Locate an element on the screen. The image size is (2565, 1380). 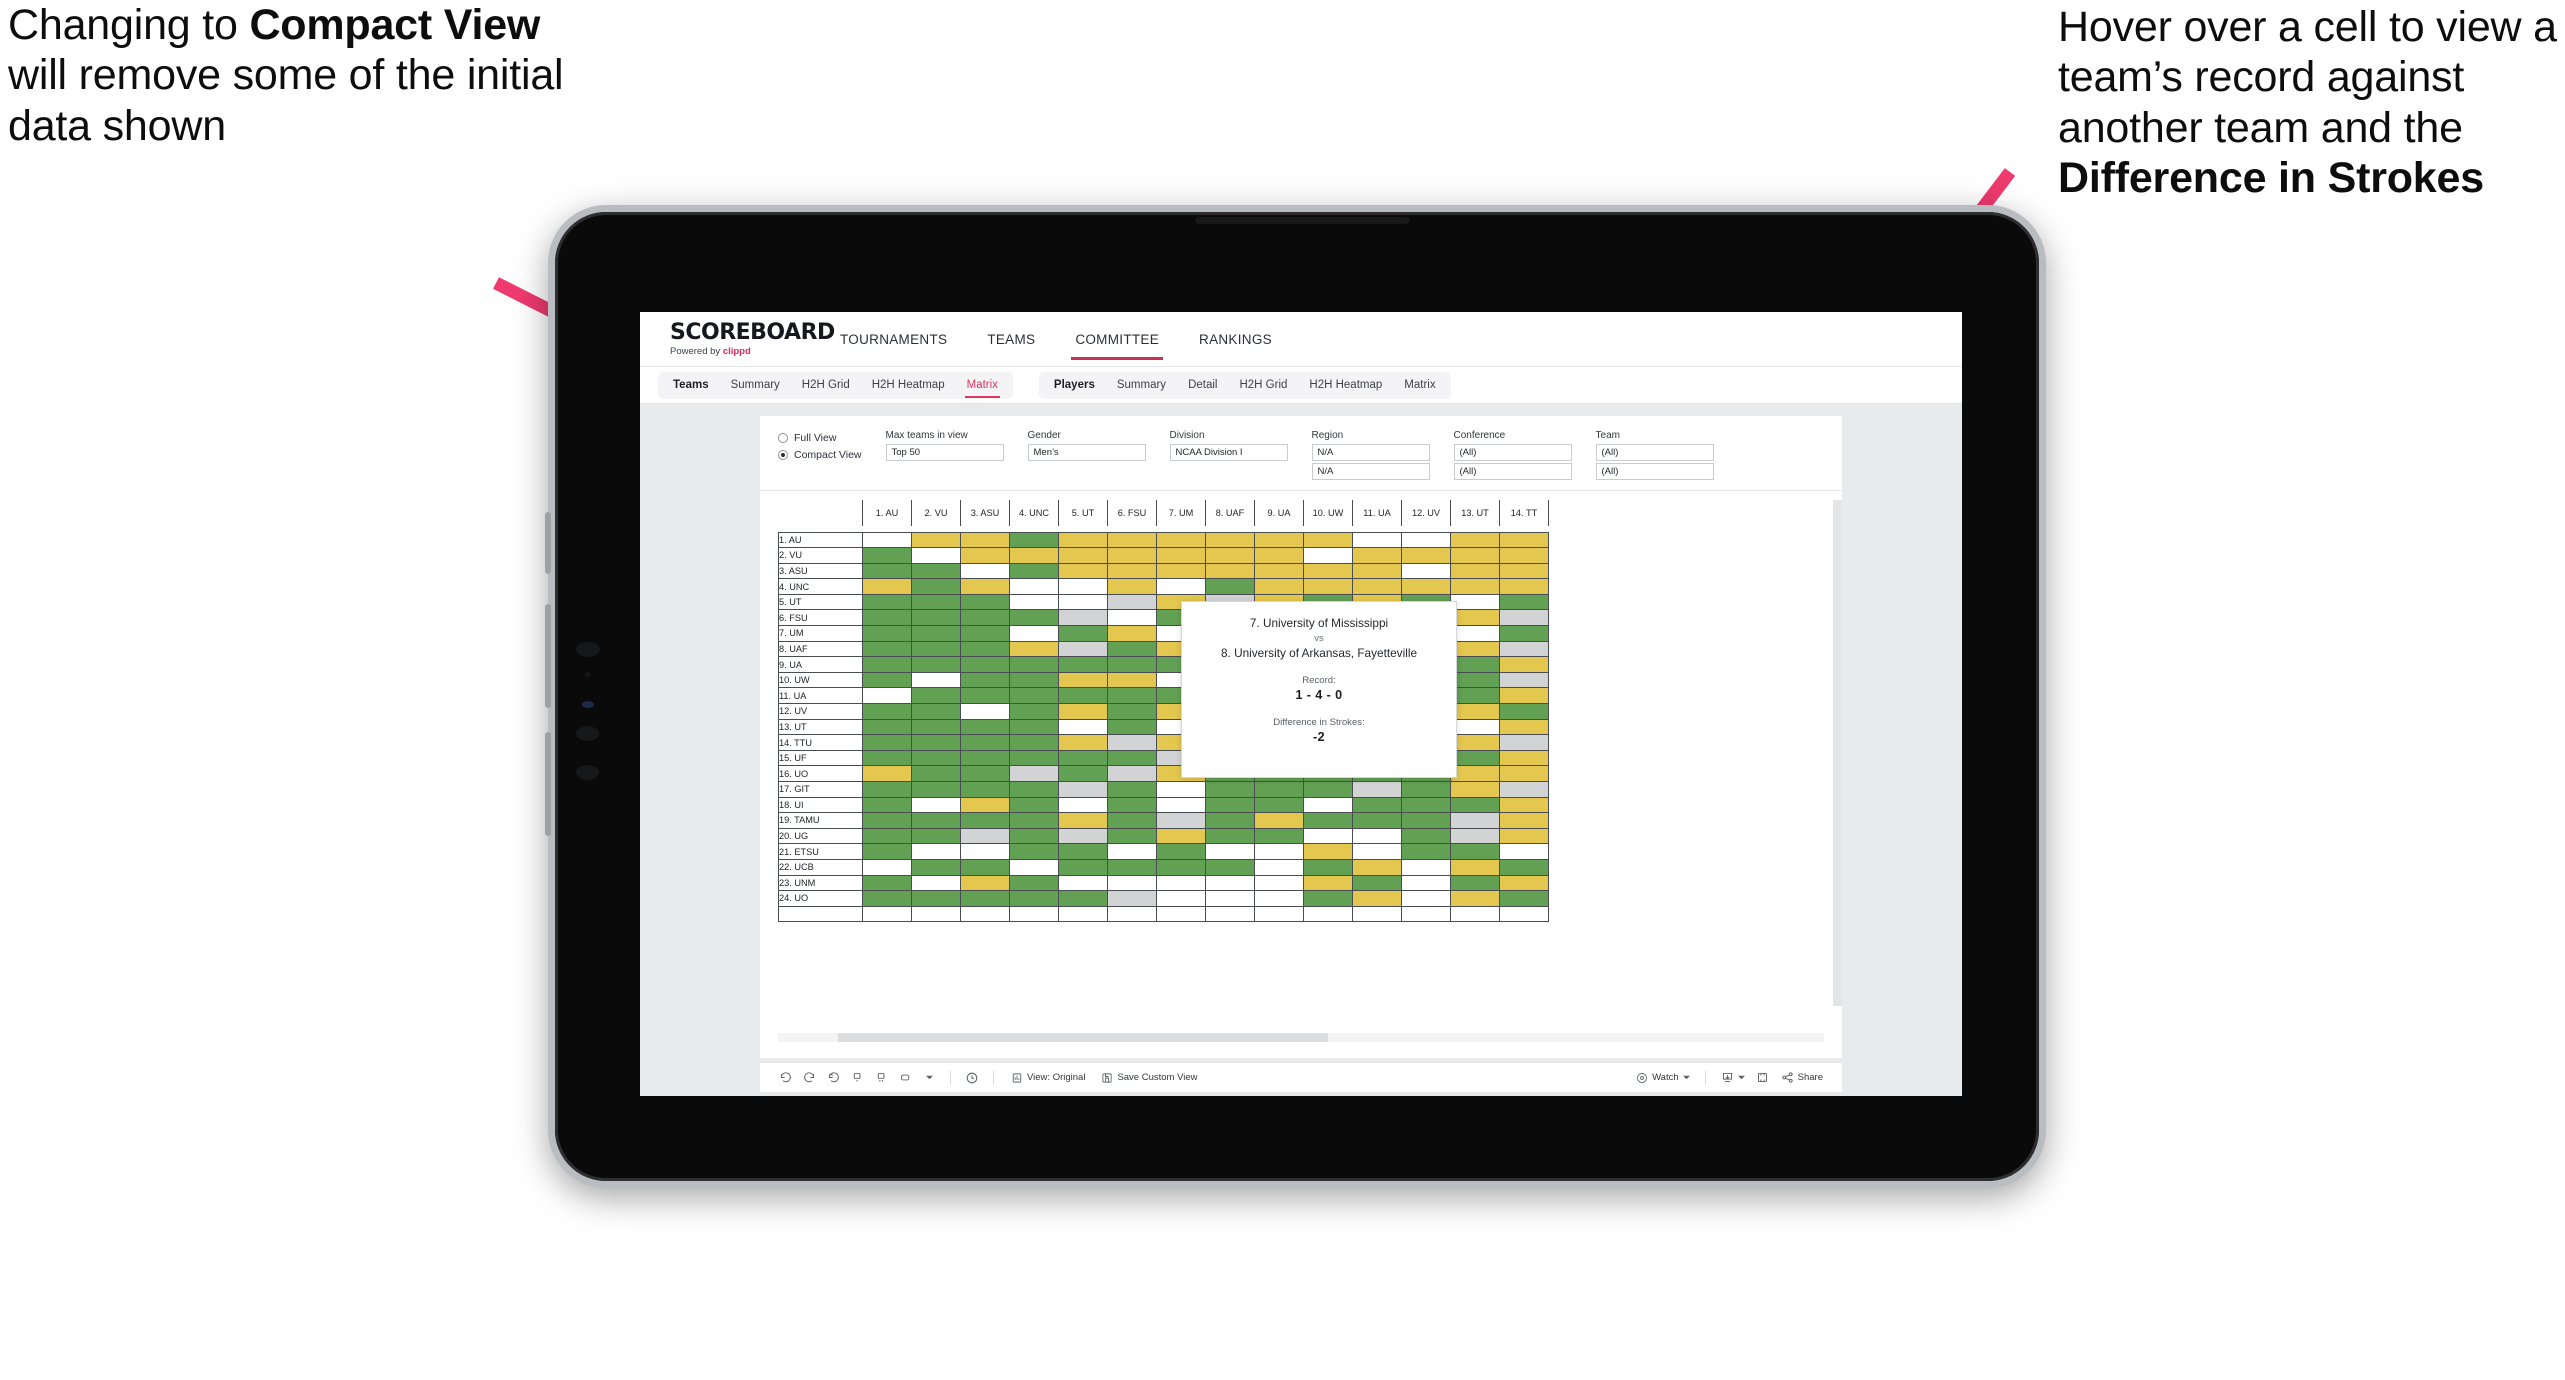
subnav-teams-summary: Summary is located at coordinates (755, 385).